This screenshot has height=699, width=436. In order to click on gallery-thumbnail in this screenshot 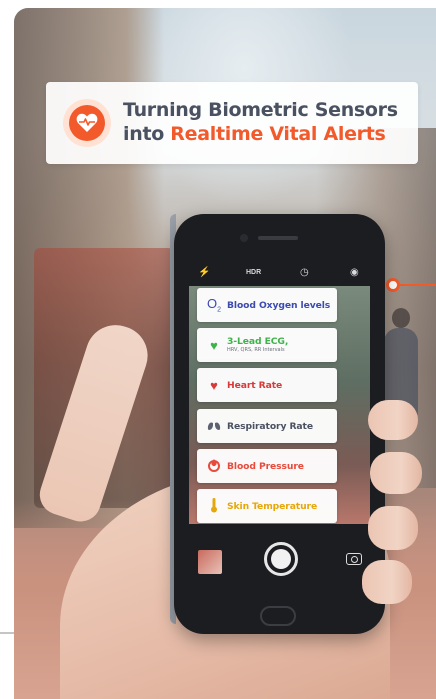, I will do `click(210, 562)`.